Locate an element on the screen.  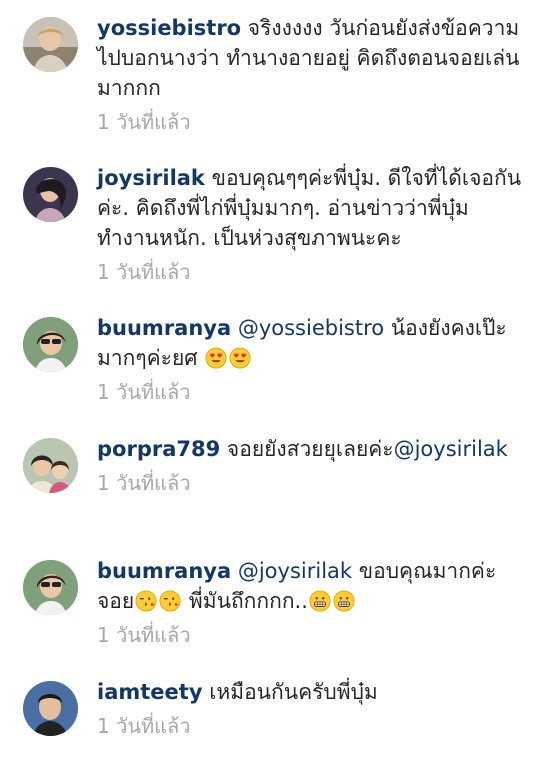
username-link: iamteety is located at coordinates (150, 692).